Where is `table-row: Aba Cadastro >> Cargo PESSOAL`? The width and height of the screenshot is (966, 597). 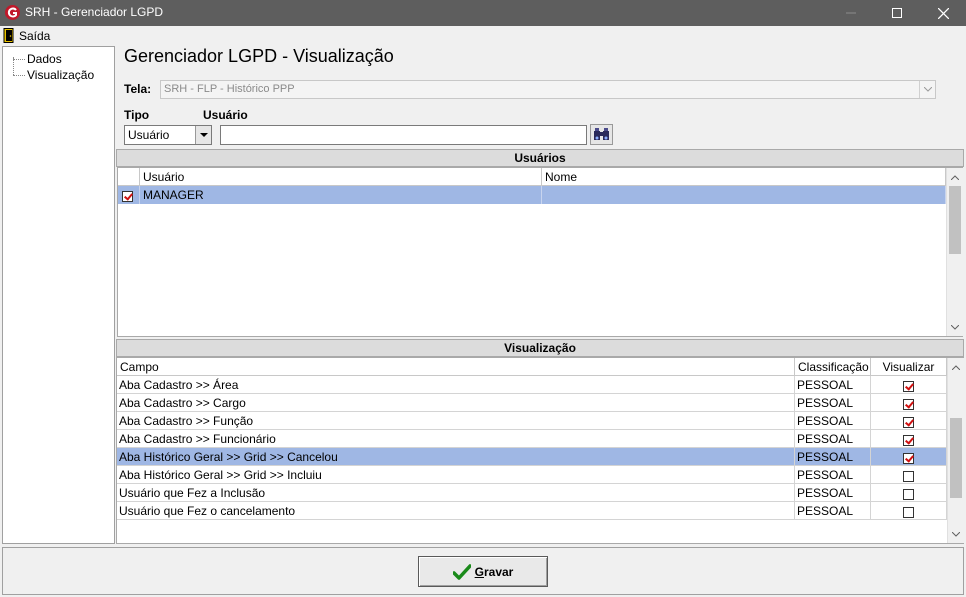
table-row: Aba Cadastro >> Cargo PESSOAL is located at coordinates (532, 403).